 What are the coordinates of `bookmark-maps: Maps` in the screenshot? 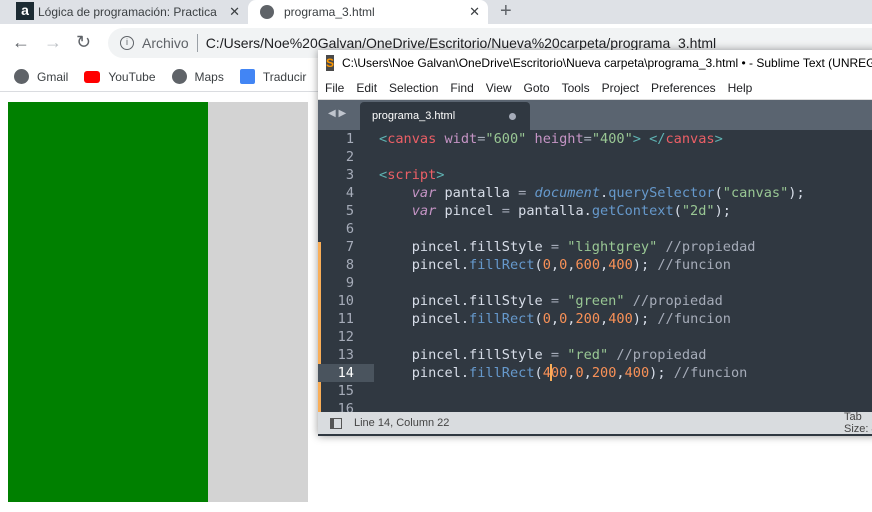 It's located at (197, 76).